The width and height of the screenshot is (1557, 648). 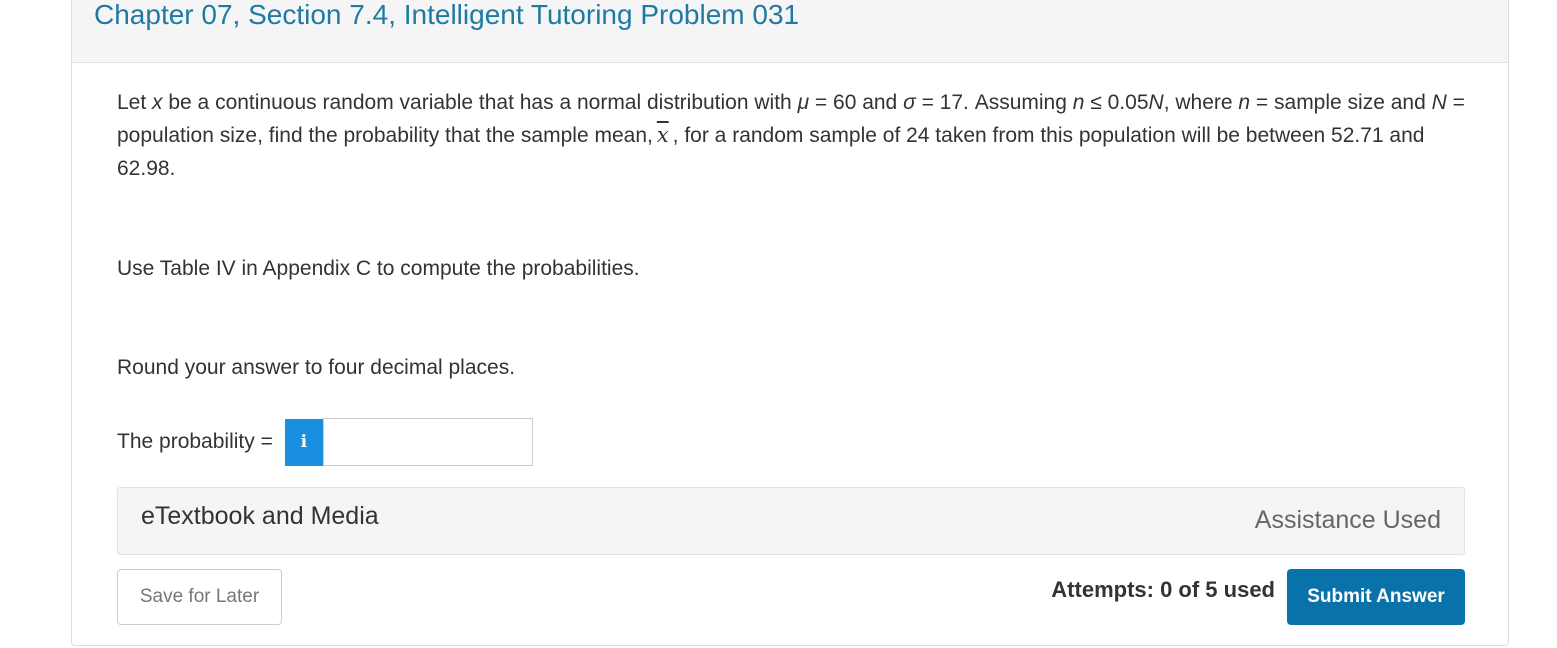 What do you see at coordinates (803, 102) in the screenshot?
I see `mu-symbol: μ` at bounding box center [803, 102].